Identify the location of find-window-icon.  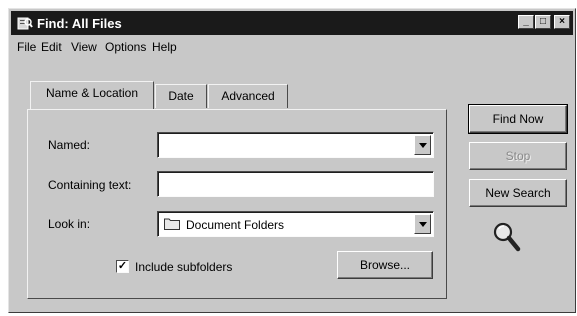
(25, 23).